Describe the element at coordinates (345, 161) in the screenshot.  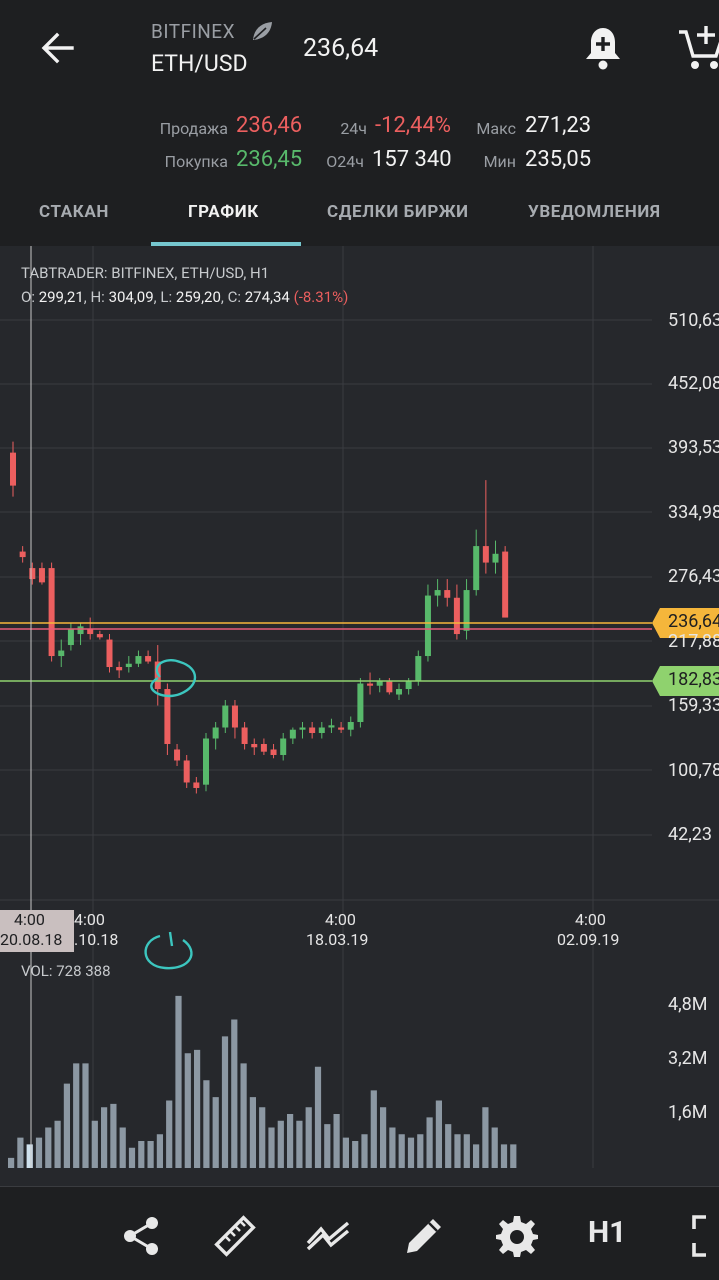
I see `volume-label: О24ч` at that location.